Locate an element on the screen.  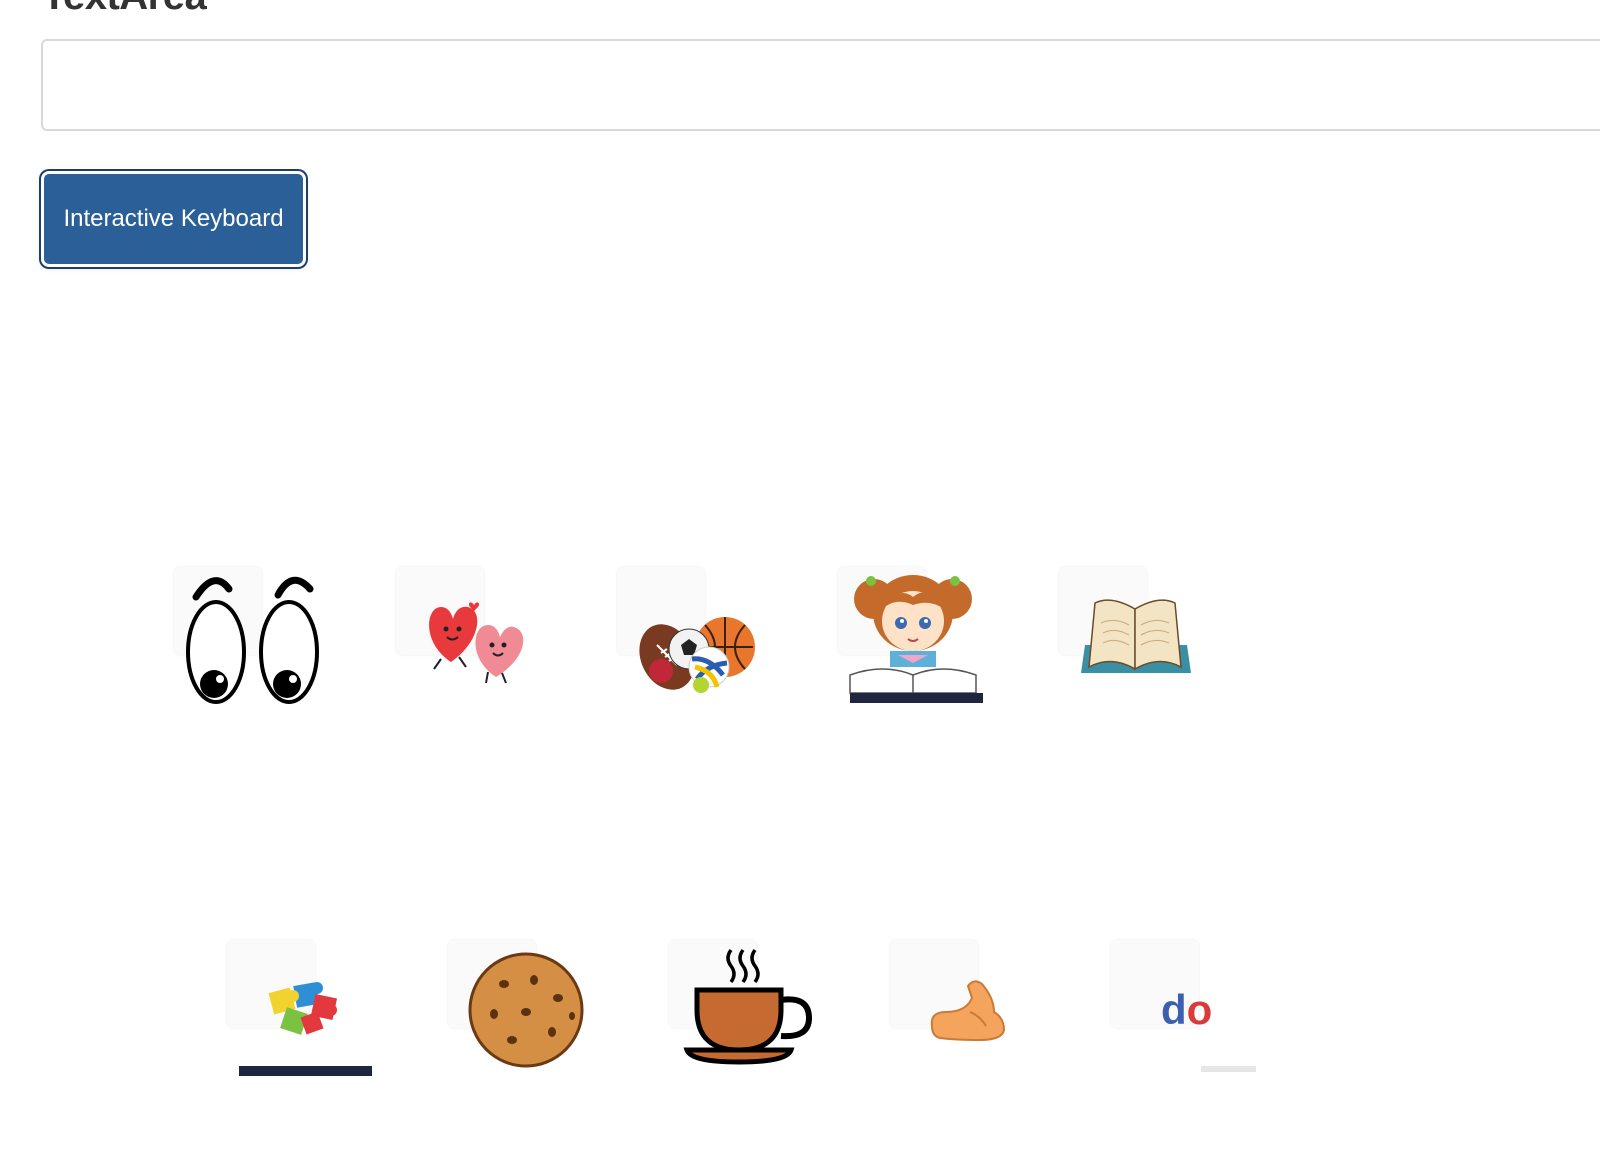
coffee-cup-icon is located at coordinates (748, 1006).